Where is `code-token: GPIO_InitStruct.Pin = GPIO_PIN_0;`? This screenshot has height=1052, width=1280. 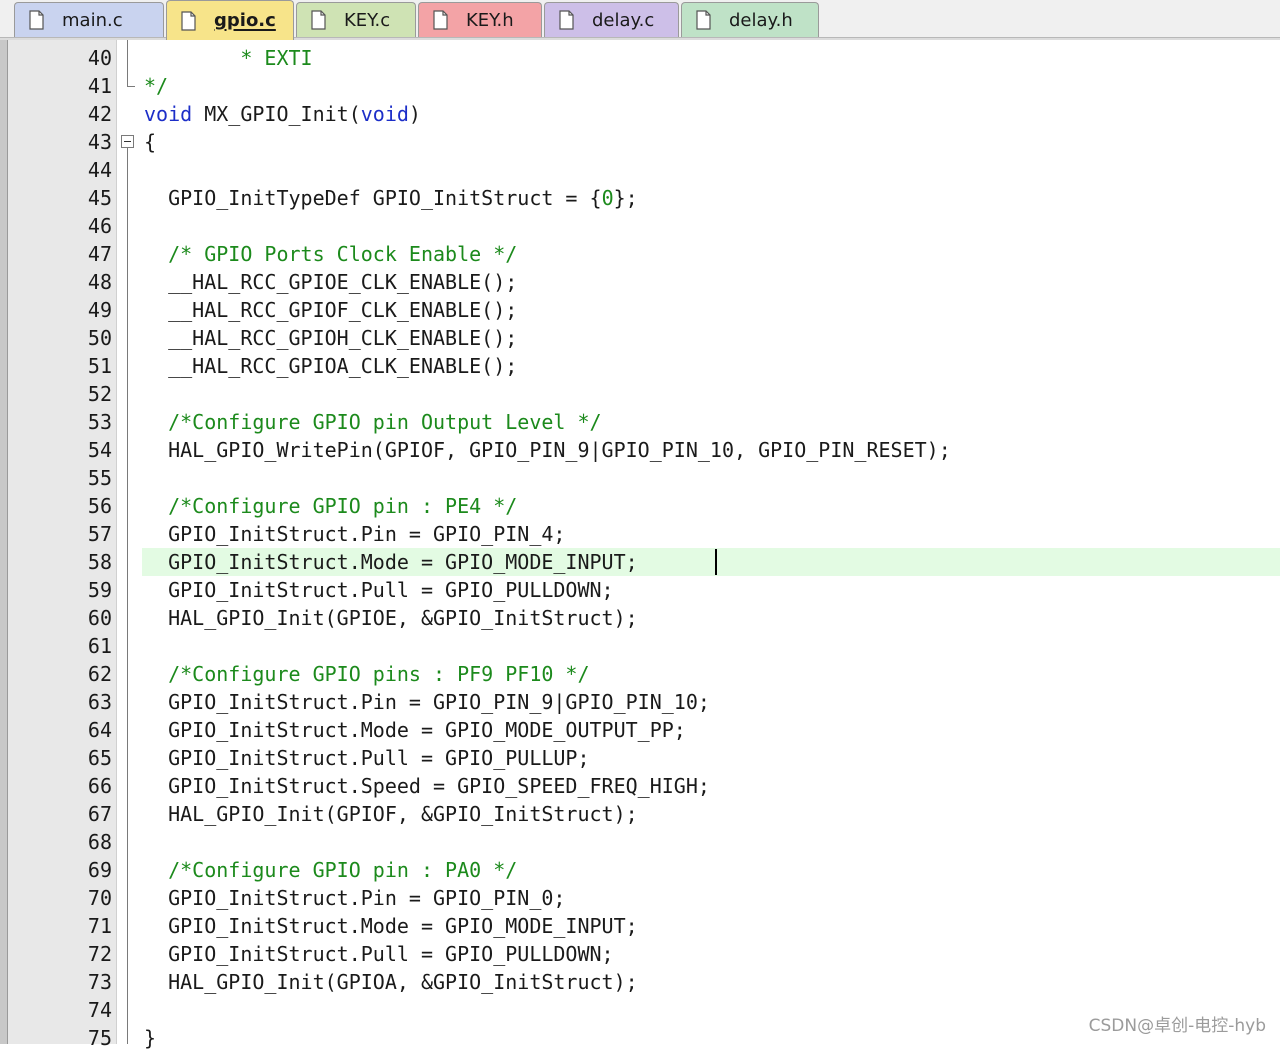
code-token: GPIO_InitStruct.Pin = GPIO_PIN_0; is located at coordinates (355, 898).